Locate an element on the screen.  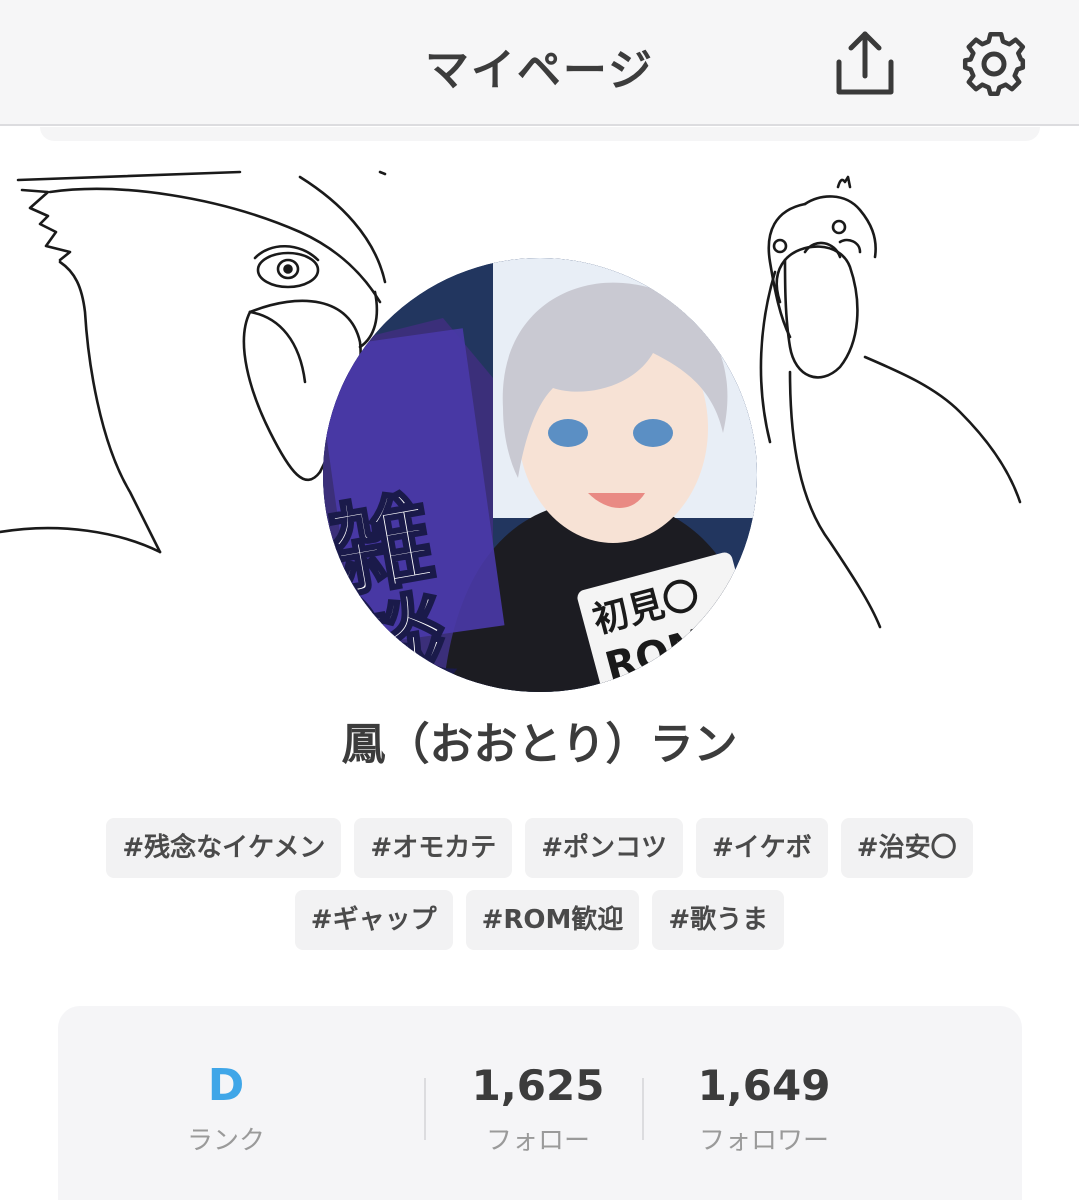
rank-value: D is located at coordinates (226, 1085).